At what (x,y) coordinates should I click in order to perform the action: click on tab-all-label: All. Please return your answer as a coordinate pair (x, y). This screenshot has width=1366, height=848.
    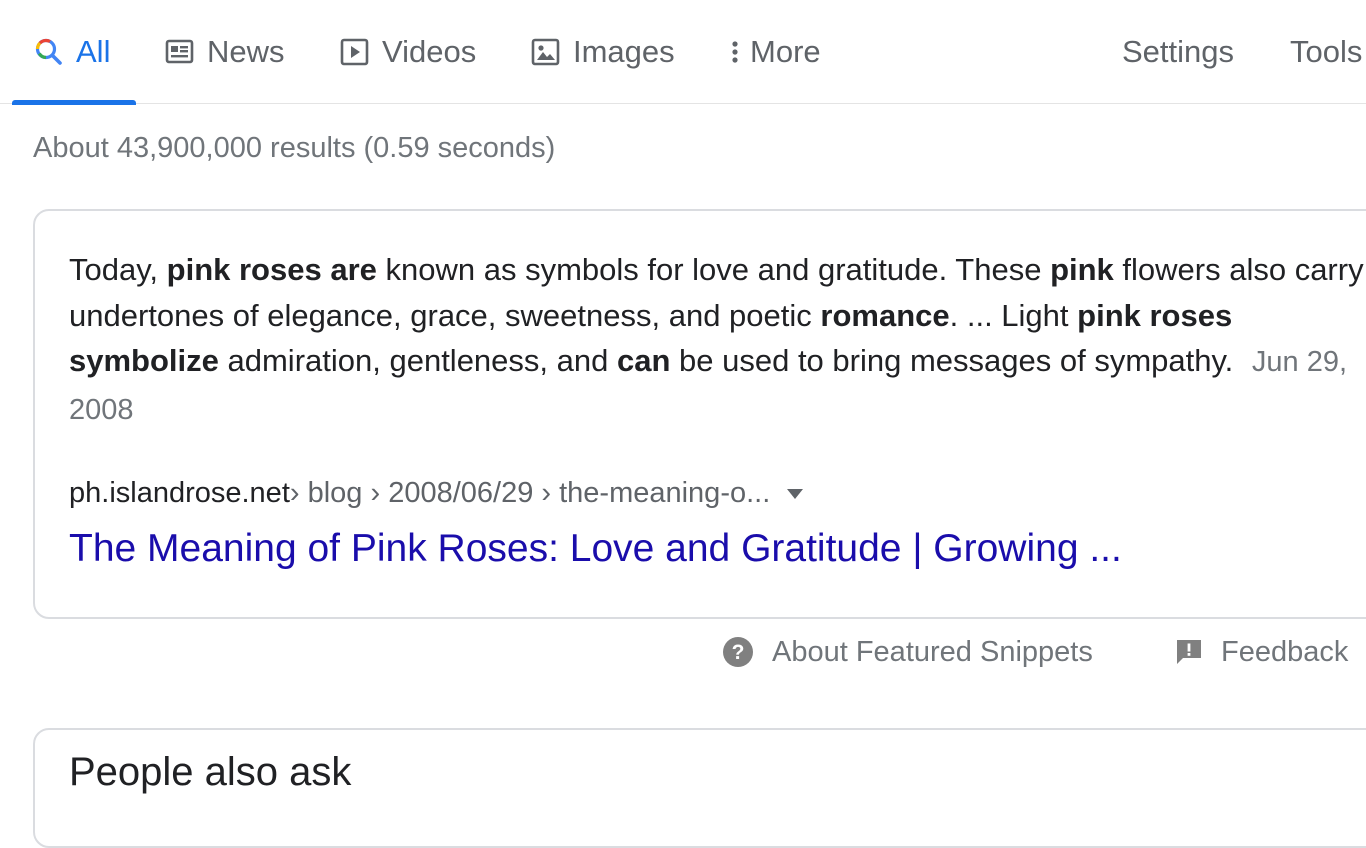
    Looking at the image, I should click on (93, 51).